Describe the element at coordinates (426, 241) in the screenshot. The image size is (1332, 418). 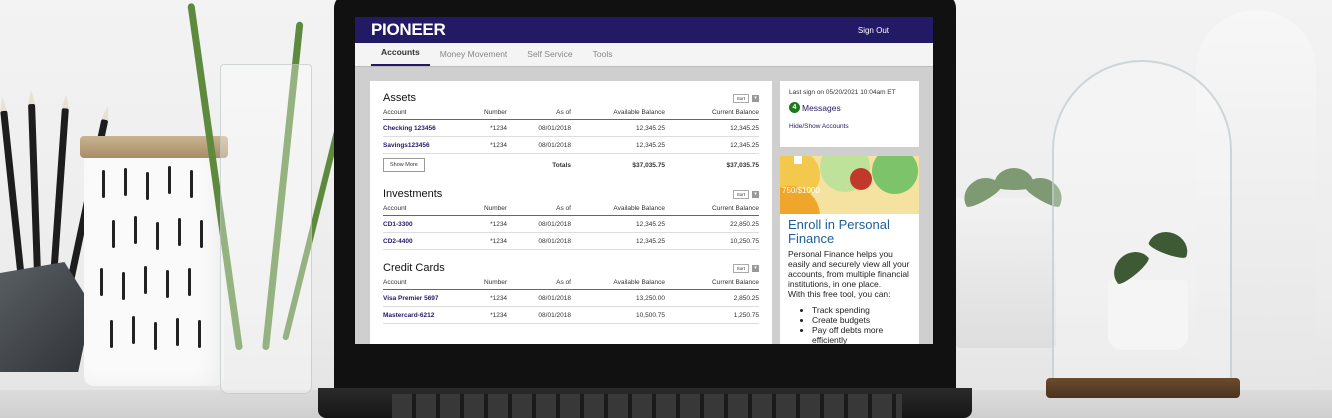
I see `account-link: CD2-4400` at that location.